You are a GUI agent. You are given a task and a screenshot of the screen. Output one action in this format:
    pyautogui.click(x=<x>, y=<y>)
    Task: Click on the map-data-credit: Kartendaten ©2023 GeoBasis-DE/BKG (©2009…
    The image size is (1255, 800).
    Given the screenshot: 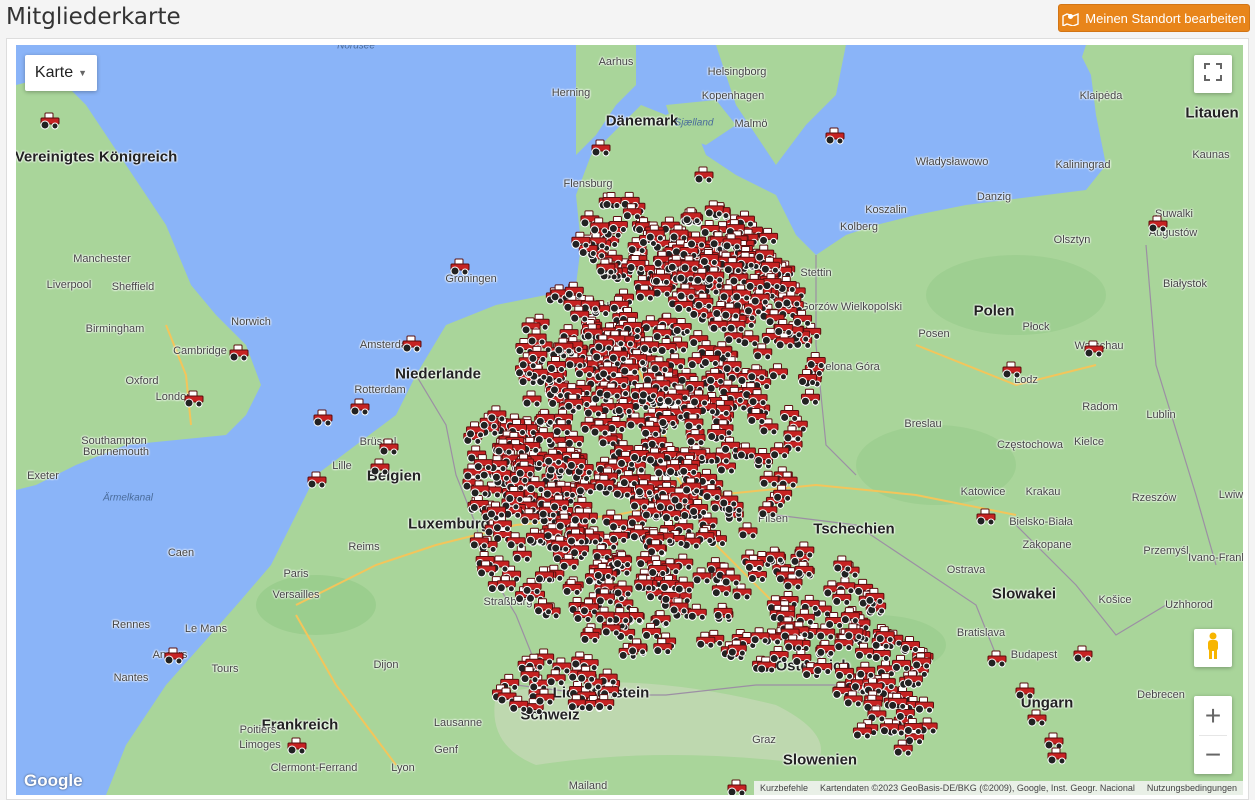 What is the action you would take?
    pyautogui.click(x=977, y=788)
    